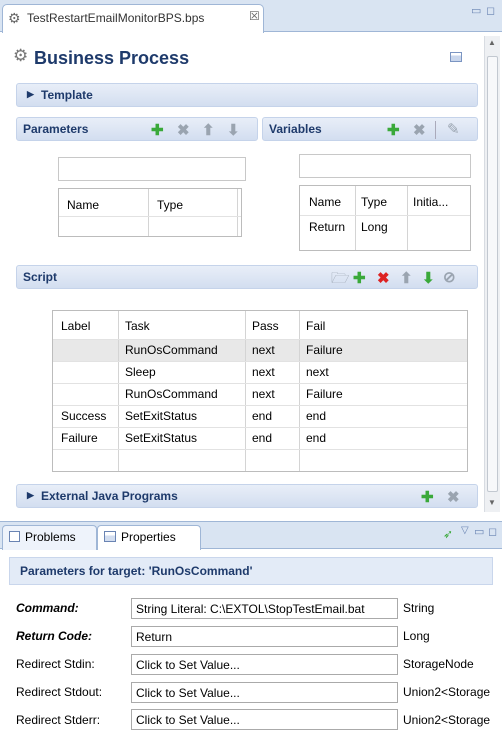 This screenshot has width=502, height=730. I want to click on variables-filter-input, so click(385, 166).